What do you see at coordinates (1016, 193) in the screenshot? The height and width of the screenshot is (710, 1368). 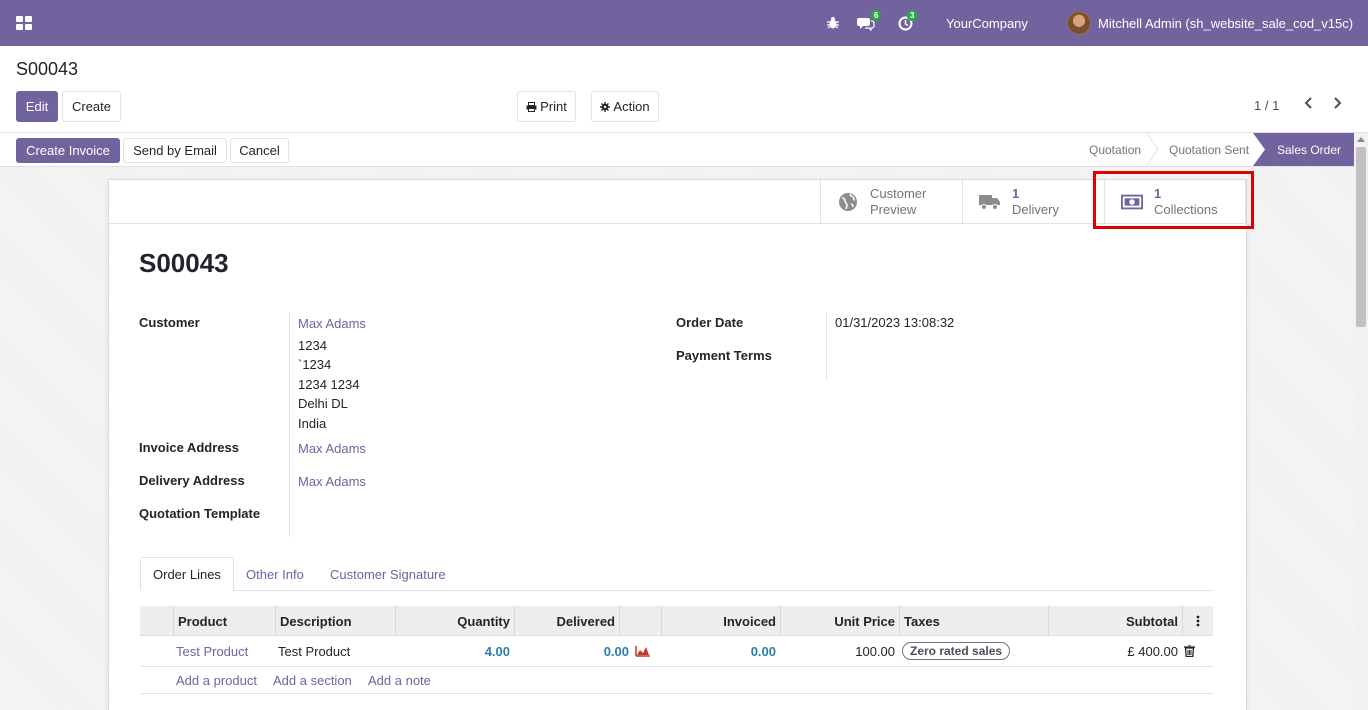 I see `delivery-count: 1` at bounding box center [1016, 193].